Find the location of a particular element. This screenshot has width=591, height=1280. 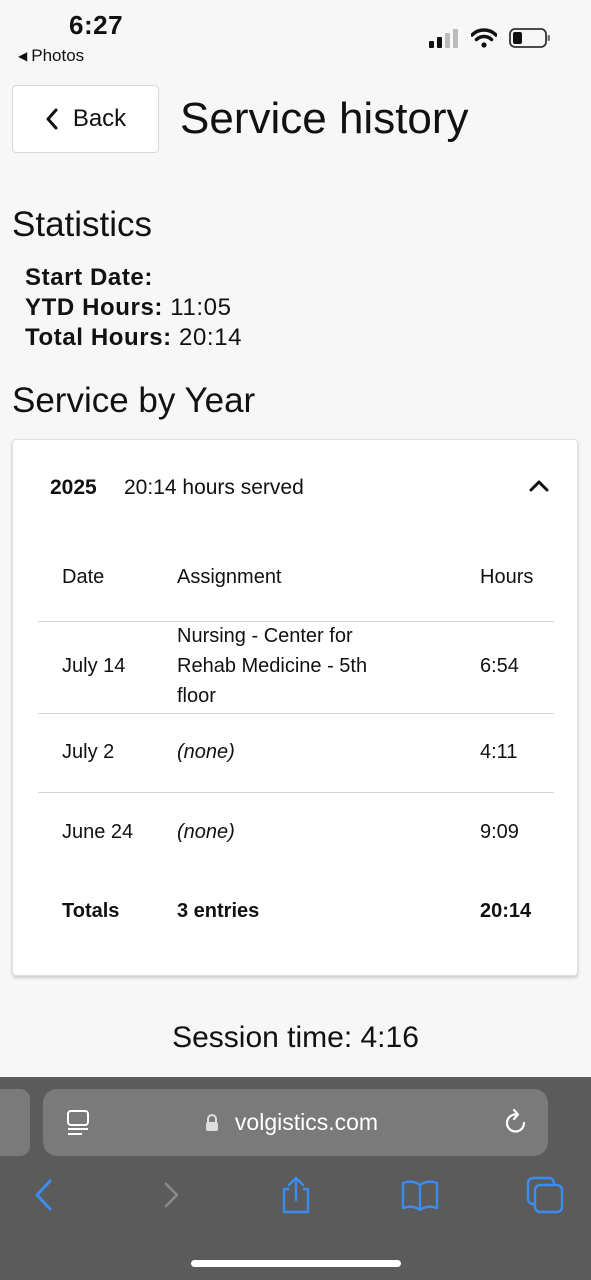

totals-entries: 3 entries is located at coordinates (218, 911).